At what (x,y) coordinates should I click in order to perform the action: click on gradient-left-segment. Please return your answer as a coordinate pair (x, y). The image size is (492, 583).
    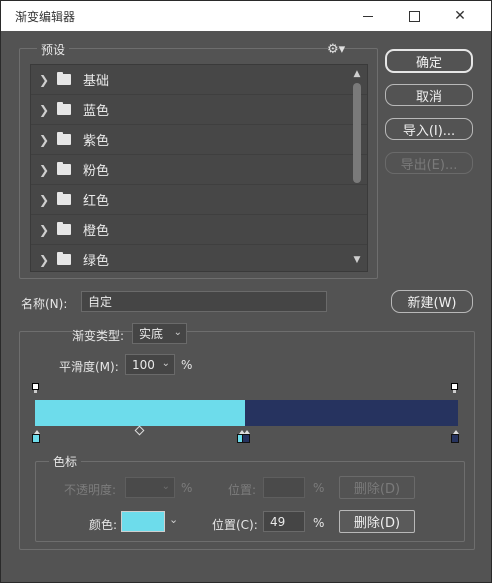
    Looking at the image, I should click on (140, 413).